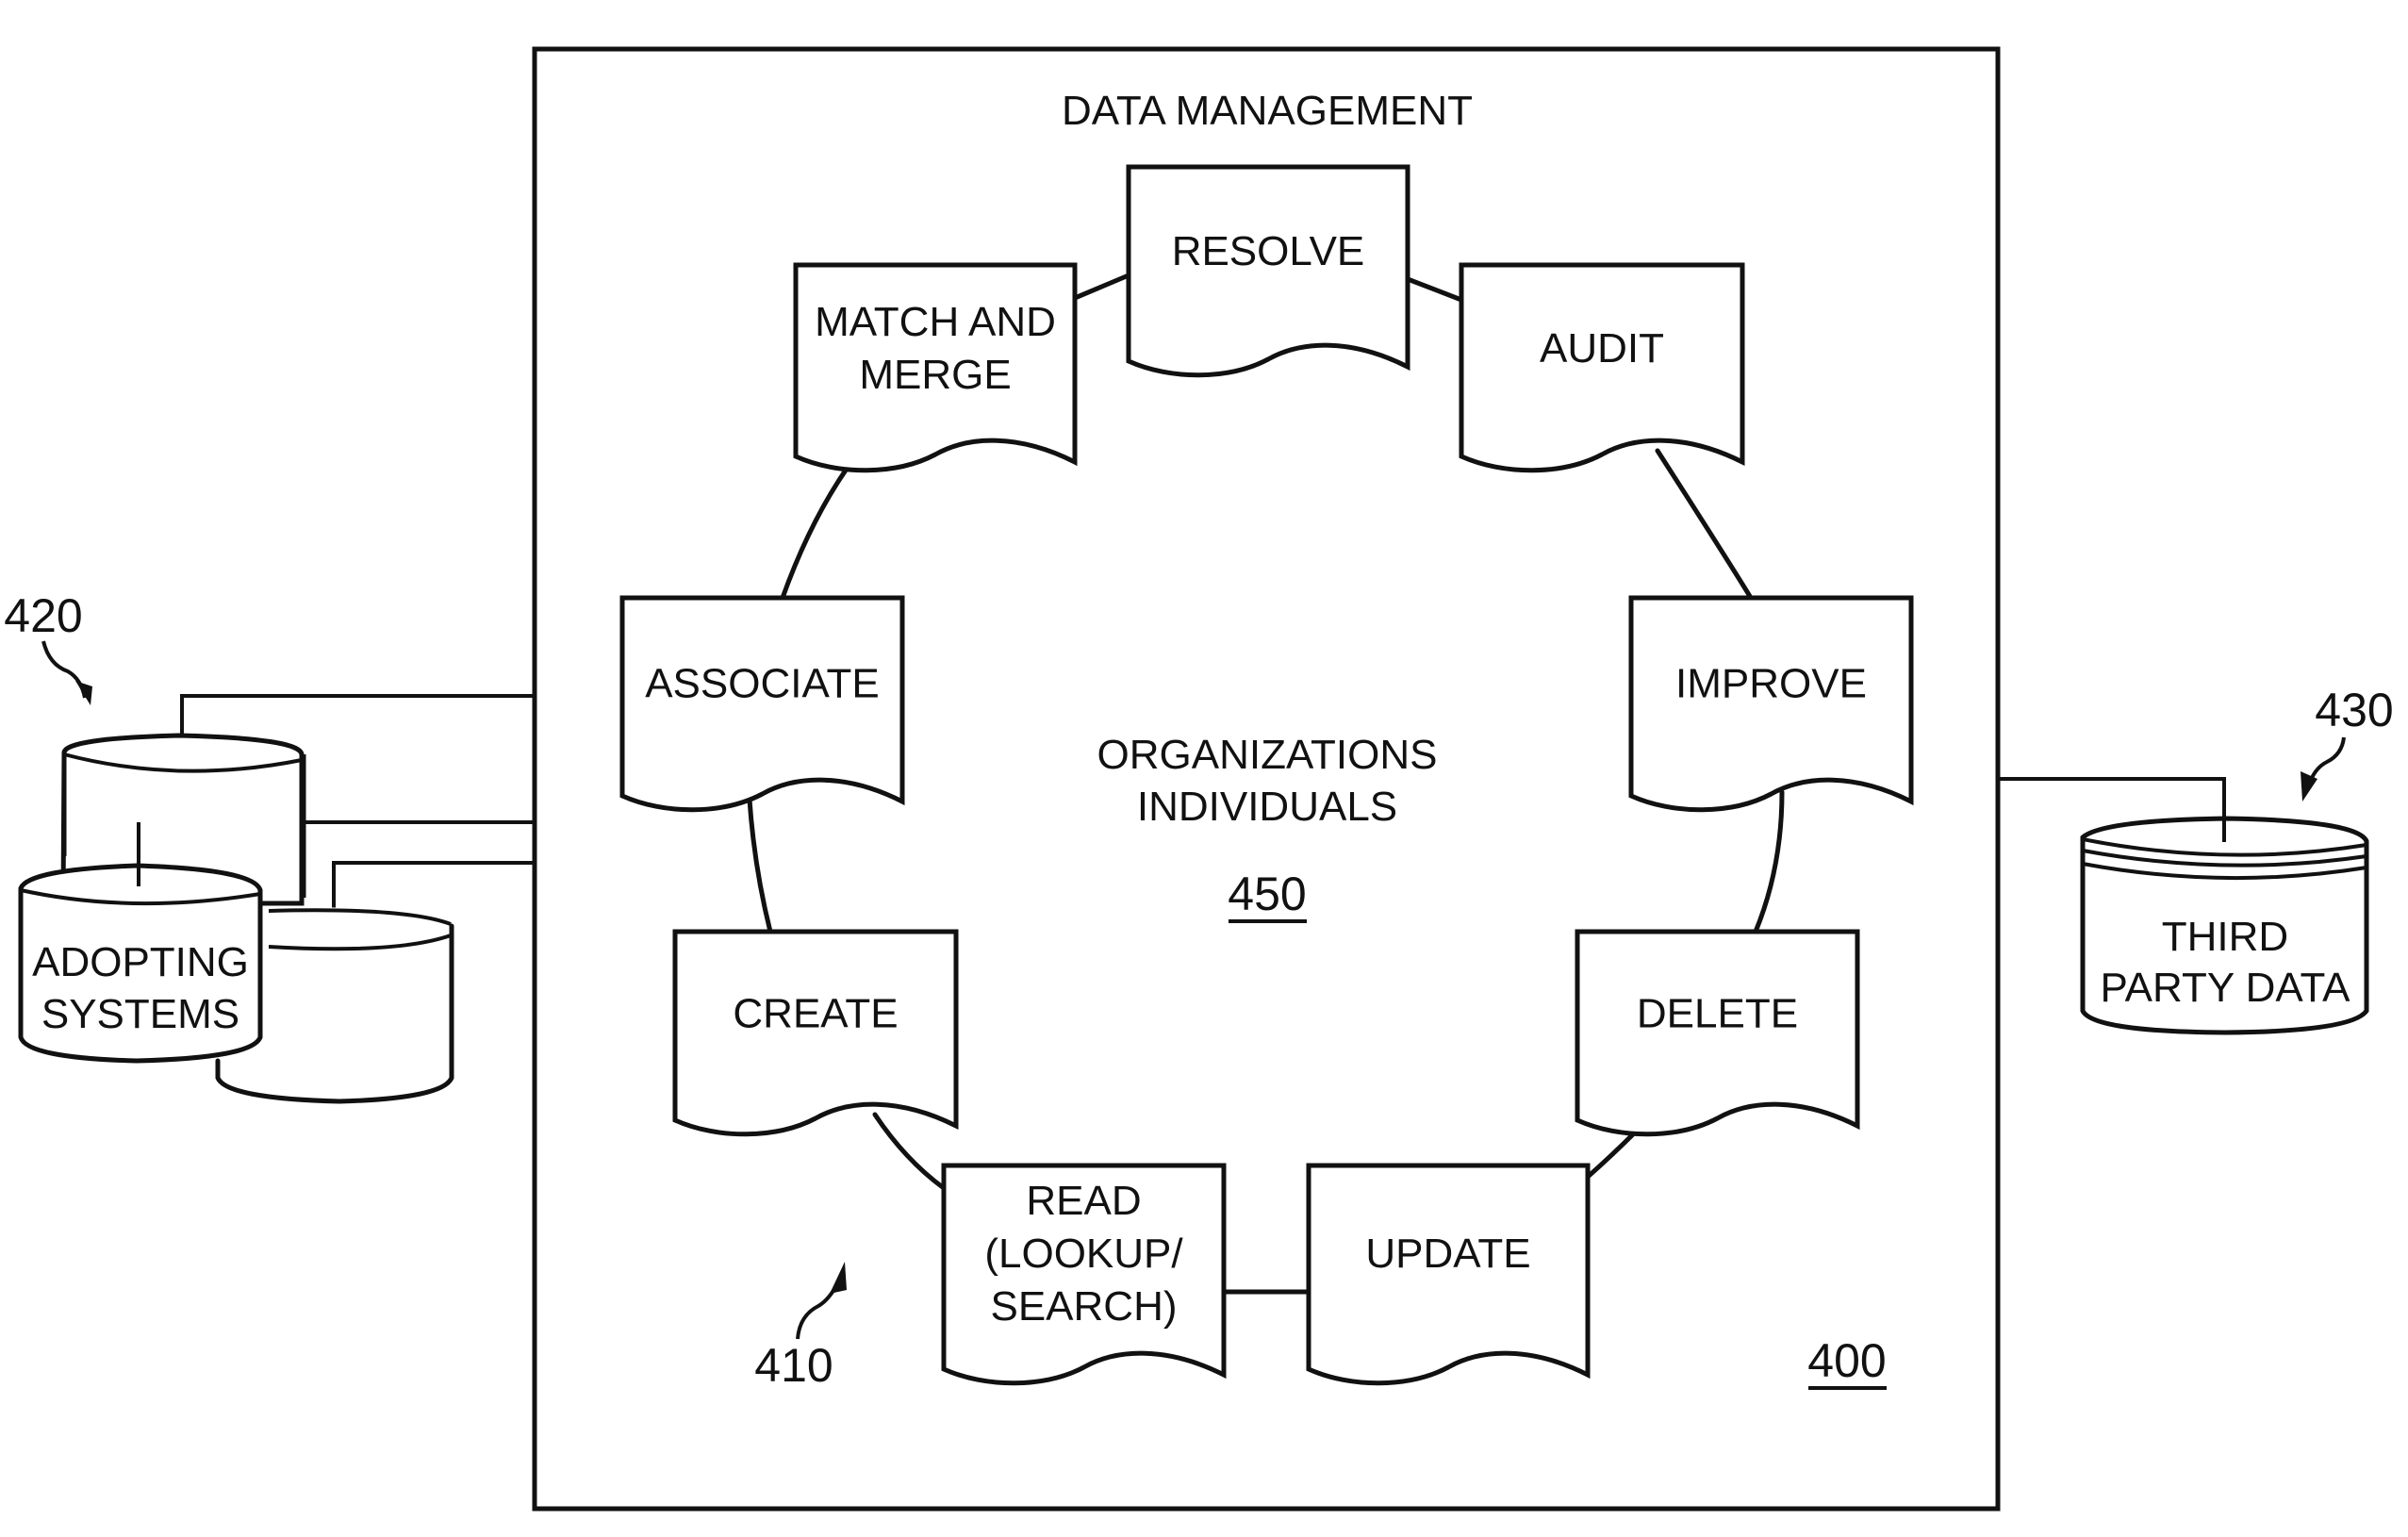  I want to click on operation-label: MERGE, so click(935, 375).